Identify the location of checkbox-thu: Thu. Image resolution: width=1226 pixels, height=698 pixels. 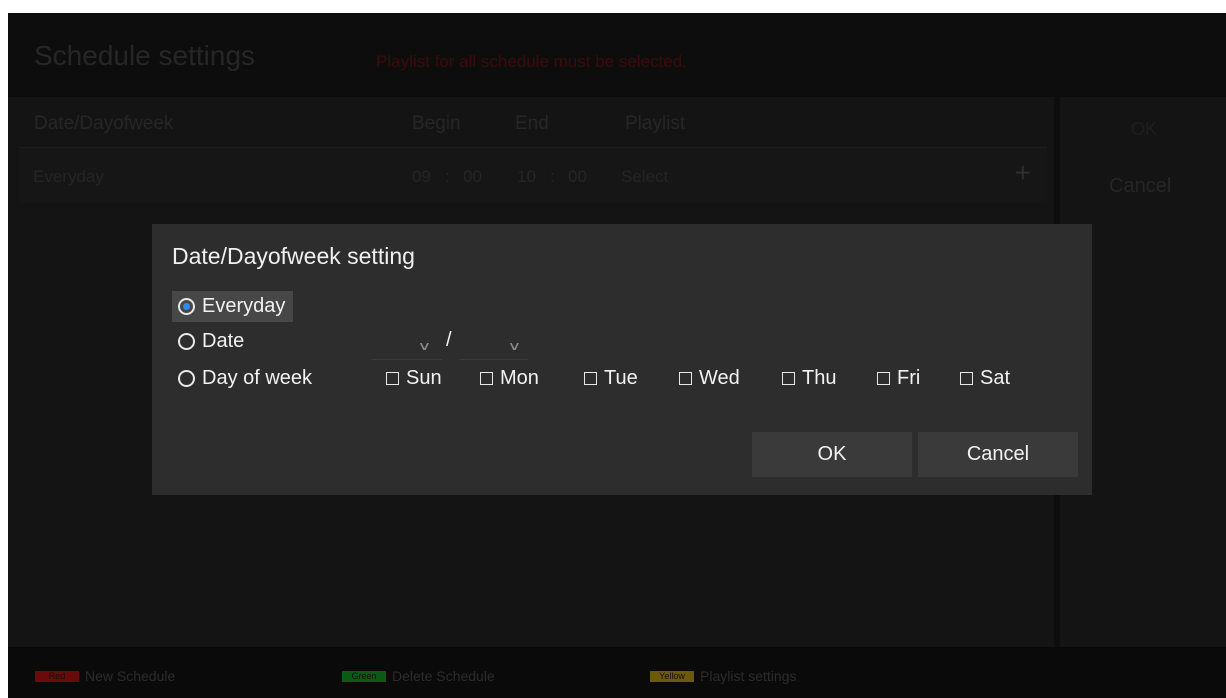
(809, 378).